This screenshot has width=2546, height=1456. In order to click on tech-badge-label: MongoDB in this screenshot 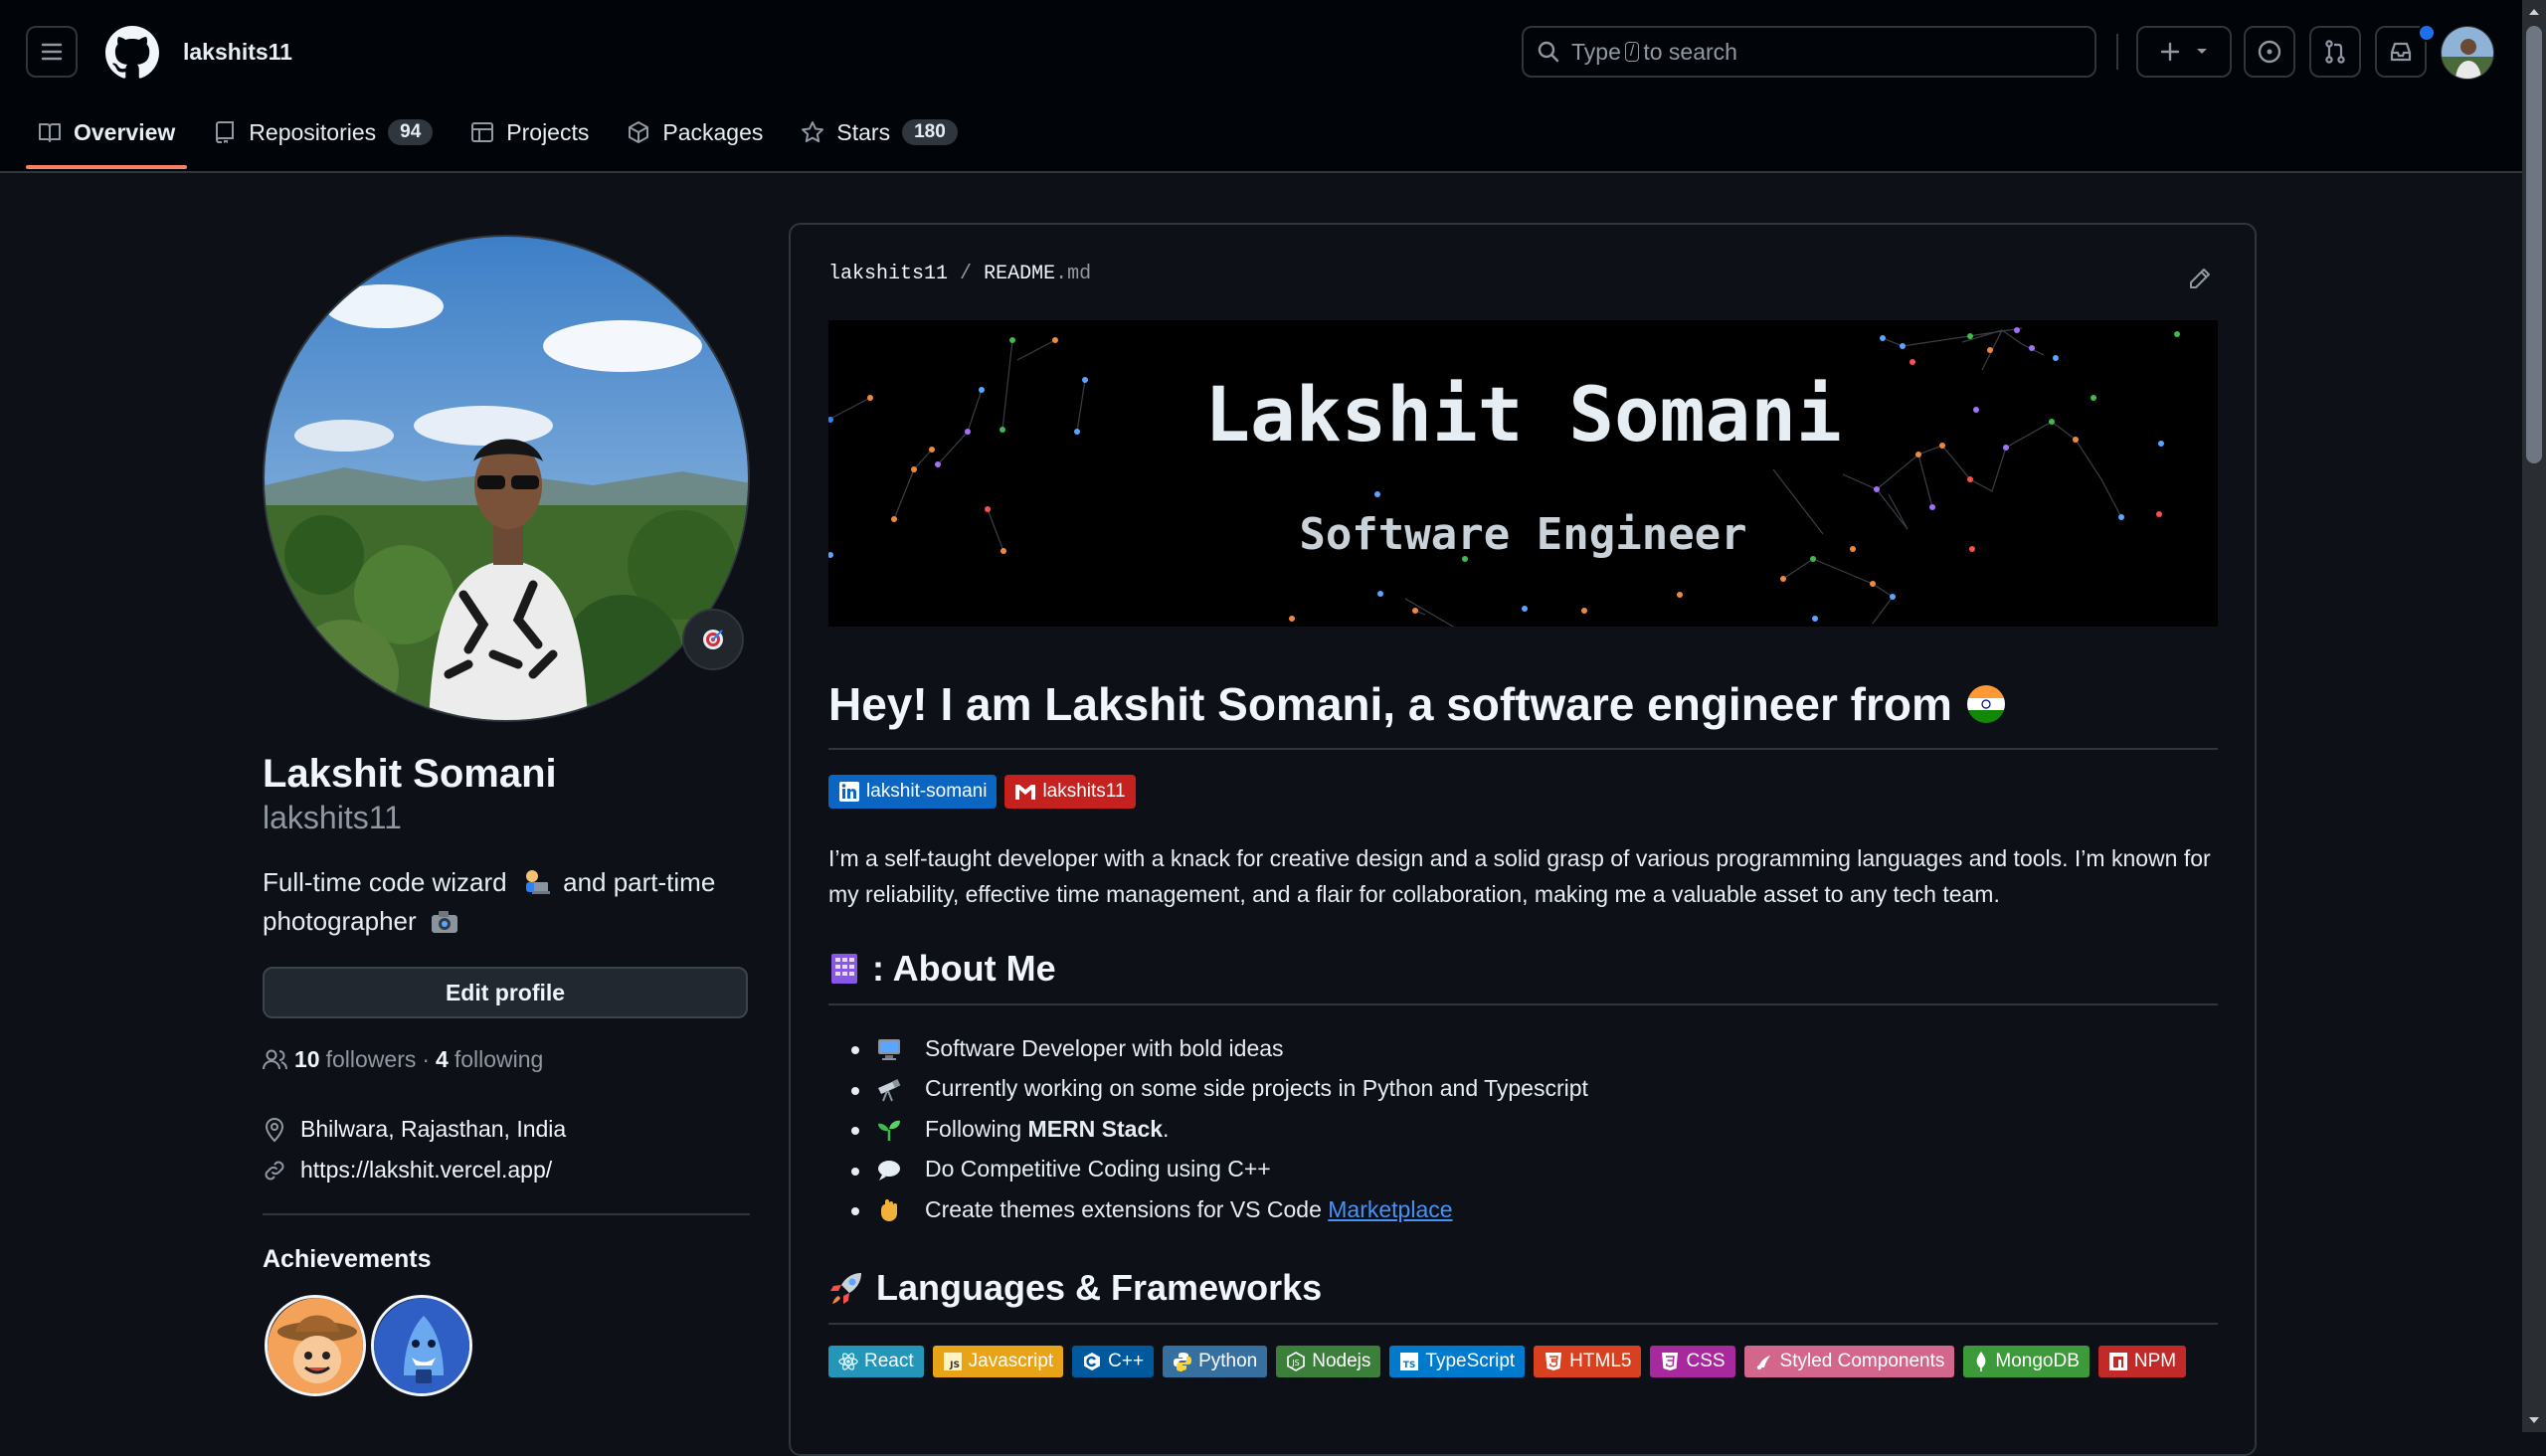, I will do `click(2037, 1361)`.